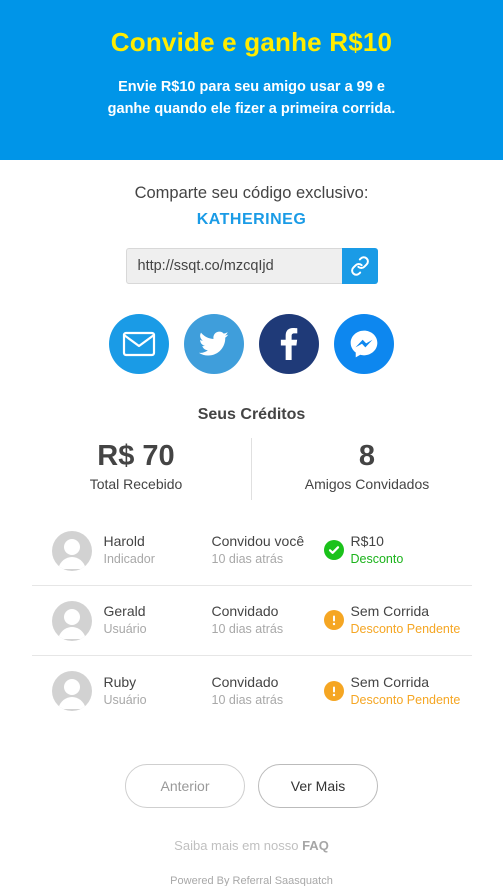  Describe the element at coordinates (129, 559) in the screenshot. I see `referral-role: Indicador` at that location.